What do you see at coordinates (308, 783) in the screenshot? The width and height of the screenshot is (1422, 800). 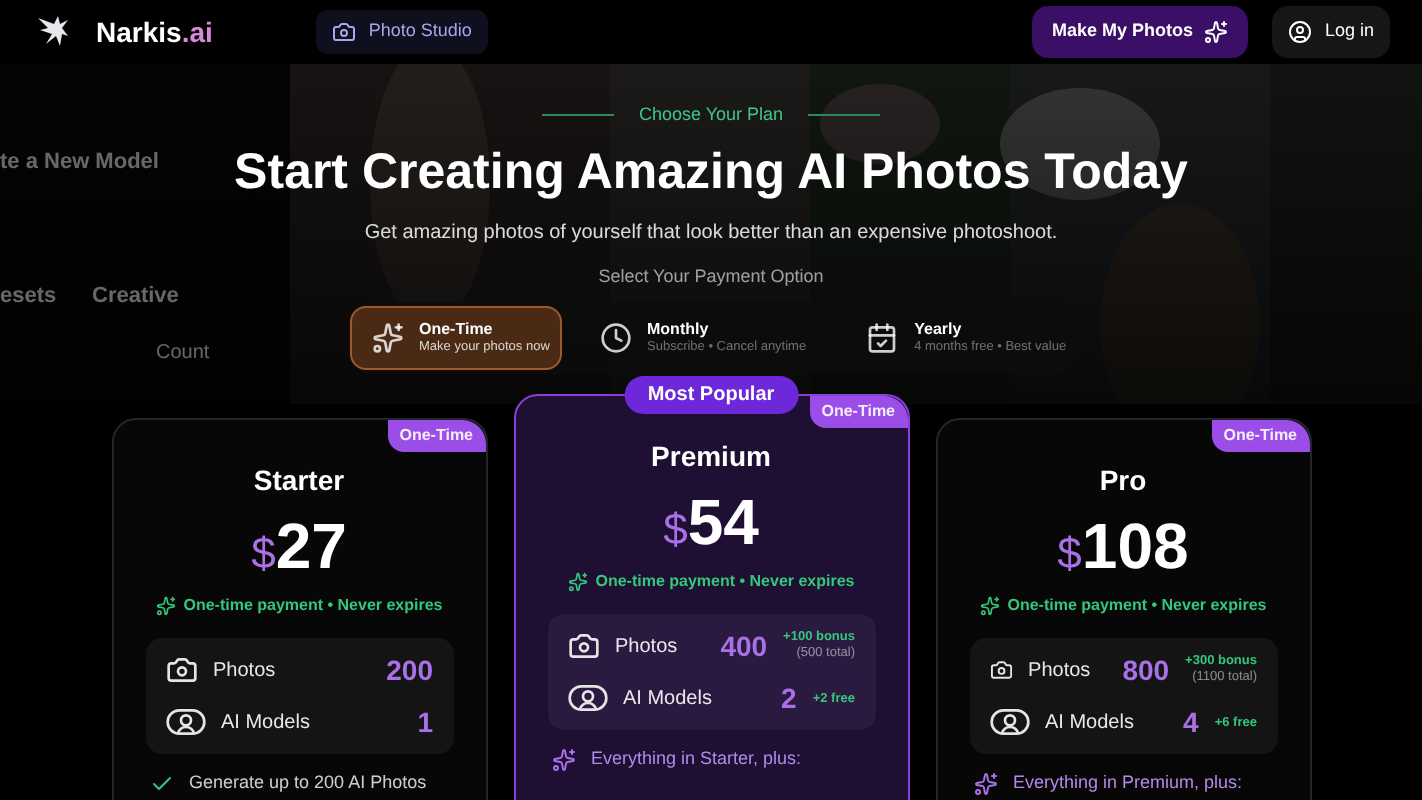 I see `feature-text: Generate up to 200 AI Photos` at bounding box center [308, 783].